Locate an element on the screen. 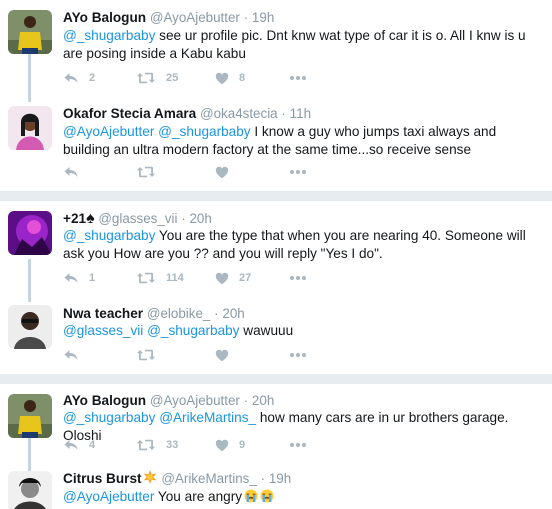  reply-count: 1 is located at coordinates (92, 278).